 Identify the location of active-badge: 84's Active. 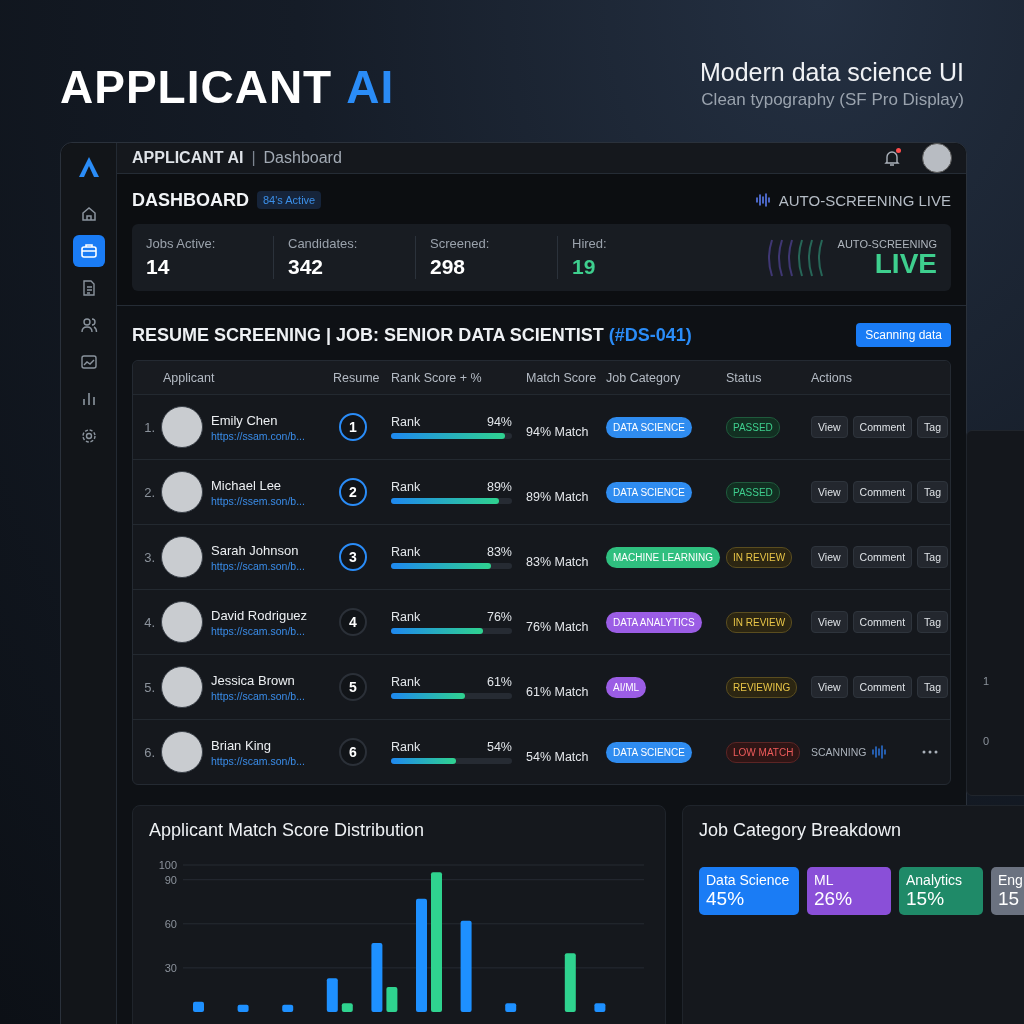
(289, 200).